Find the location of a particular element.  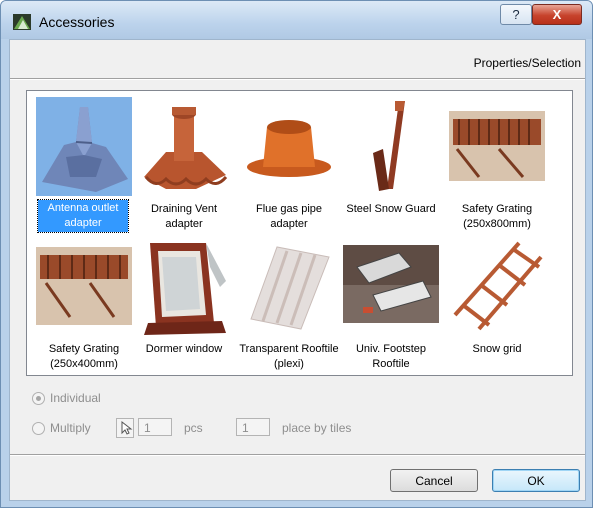

individual-label: Individual is located at coordinates (75, 398).